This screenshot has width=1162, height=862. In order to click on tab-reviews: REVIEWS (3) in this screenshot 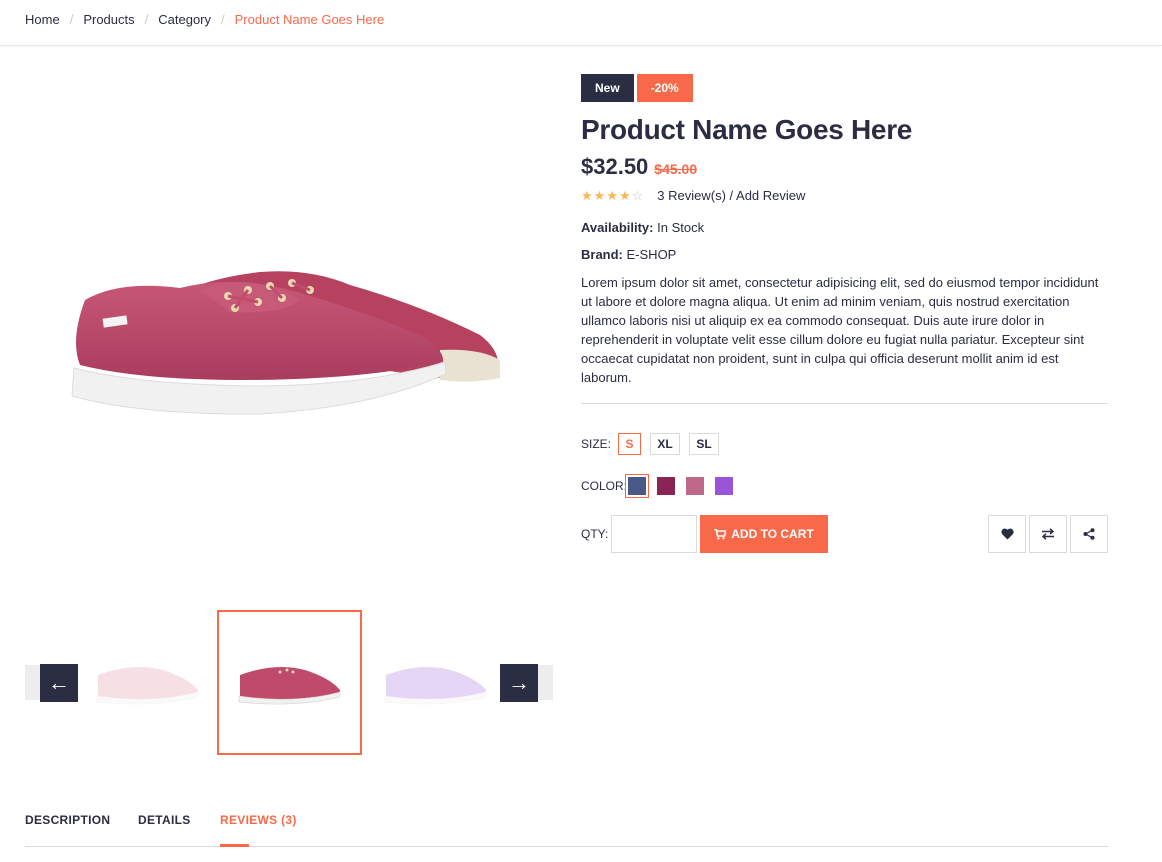, I will do `click(258, 820)`.